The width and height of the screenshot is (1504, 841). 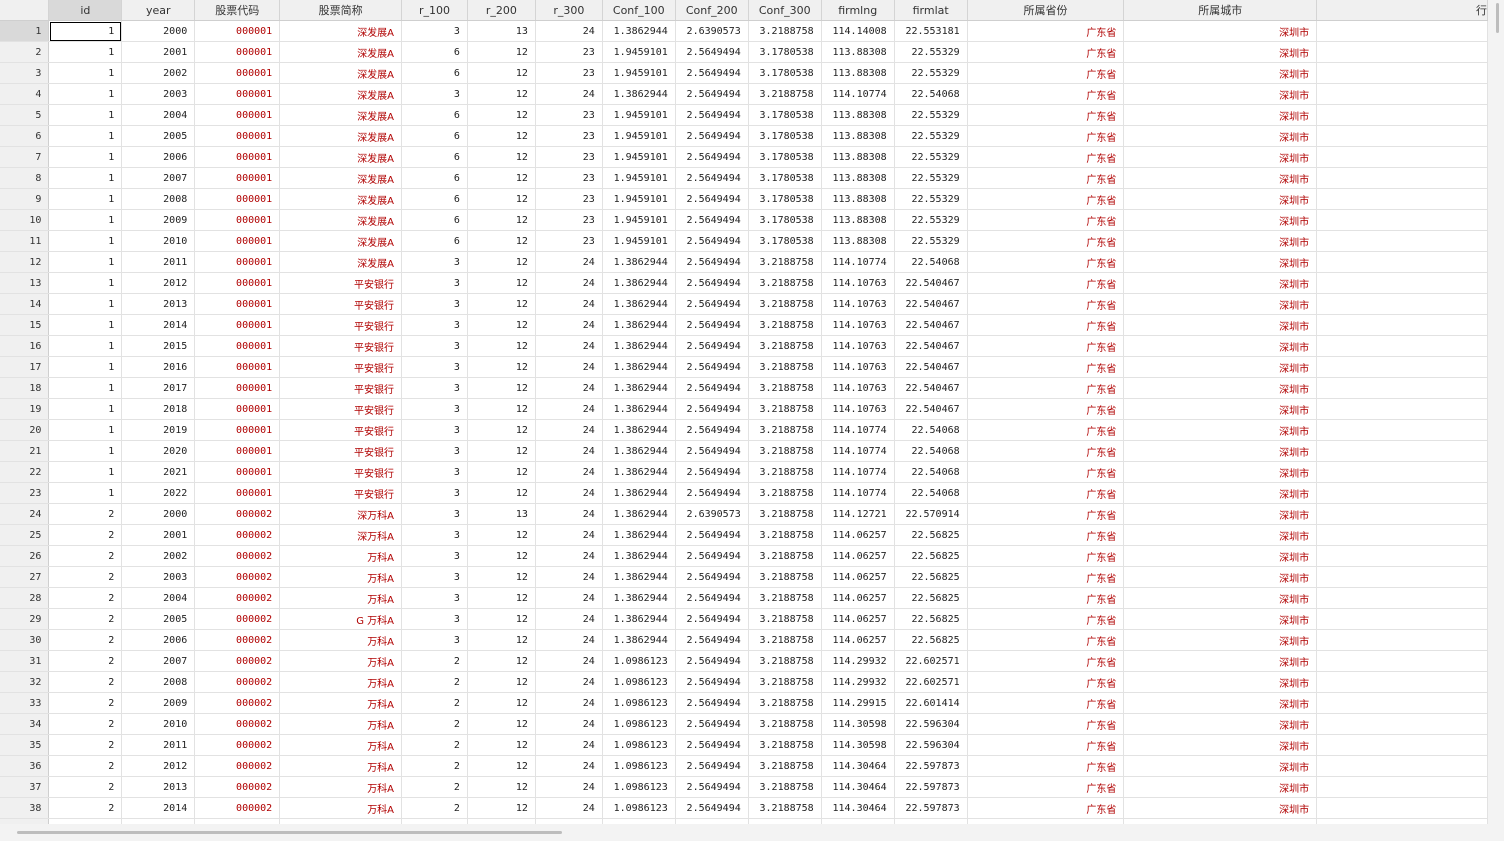 I want to click on horizontal-scrollbar, so click(x=744, y=832).